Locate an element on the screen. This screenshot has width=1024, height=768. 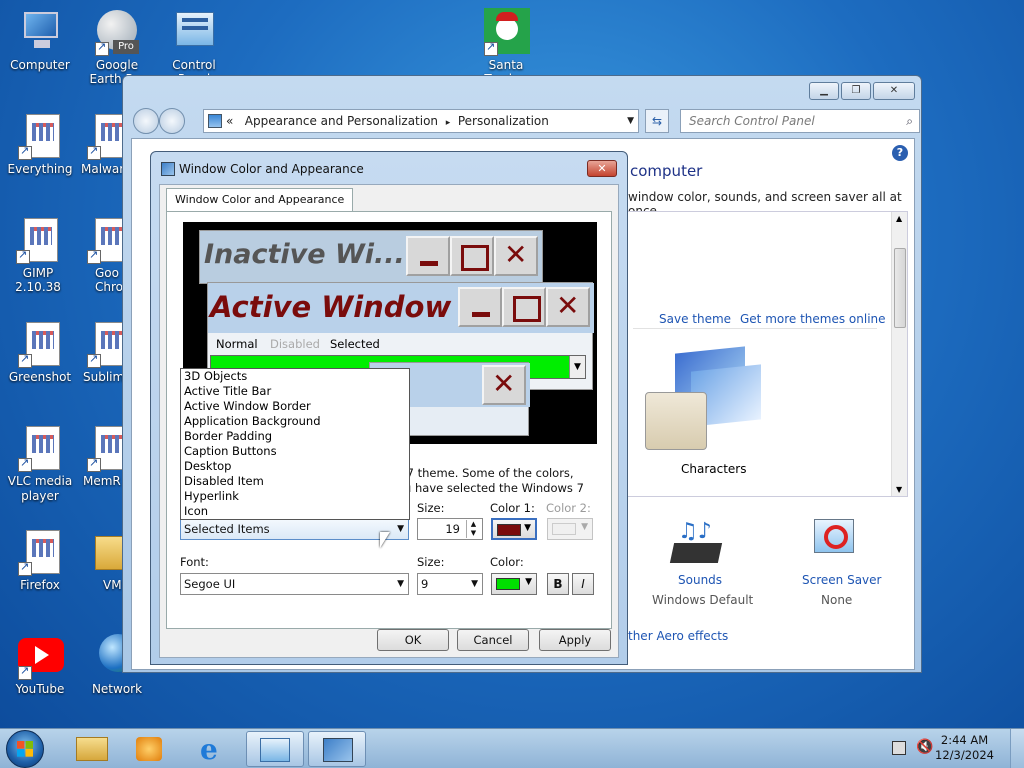
desktop-icon-label: Firefox is located at coordinates (40, 585).